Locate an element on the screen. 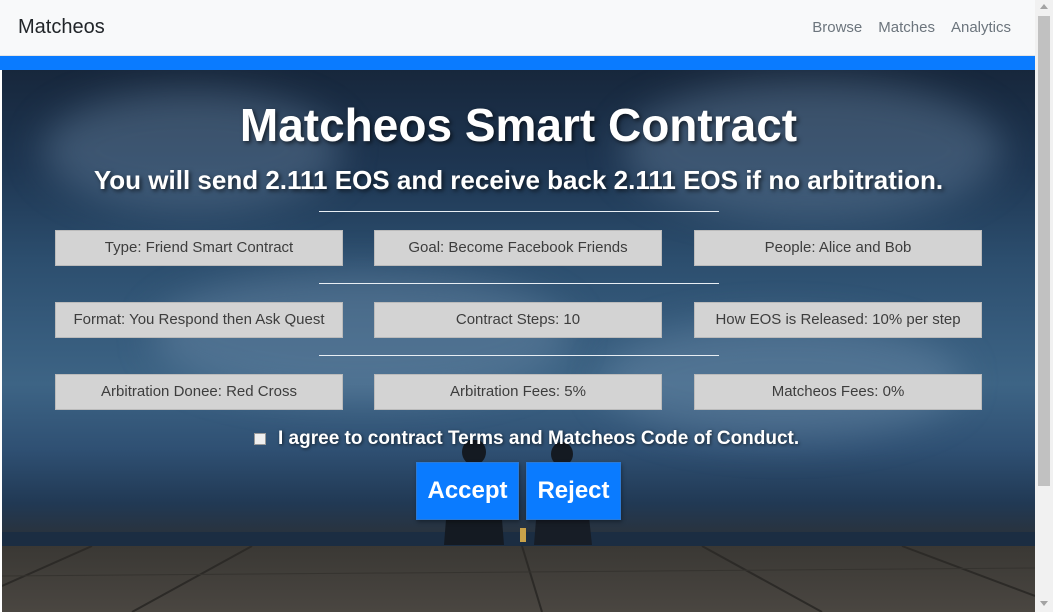  contract-steps-field: Contract Steps: 10 is located at coordinates (518, 320).